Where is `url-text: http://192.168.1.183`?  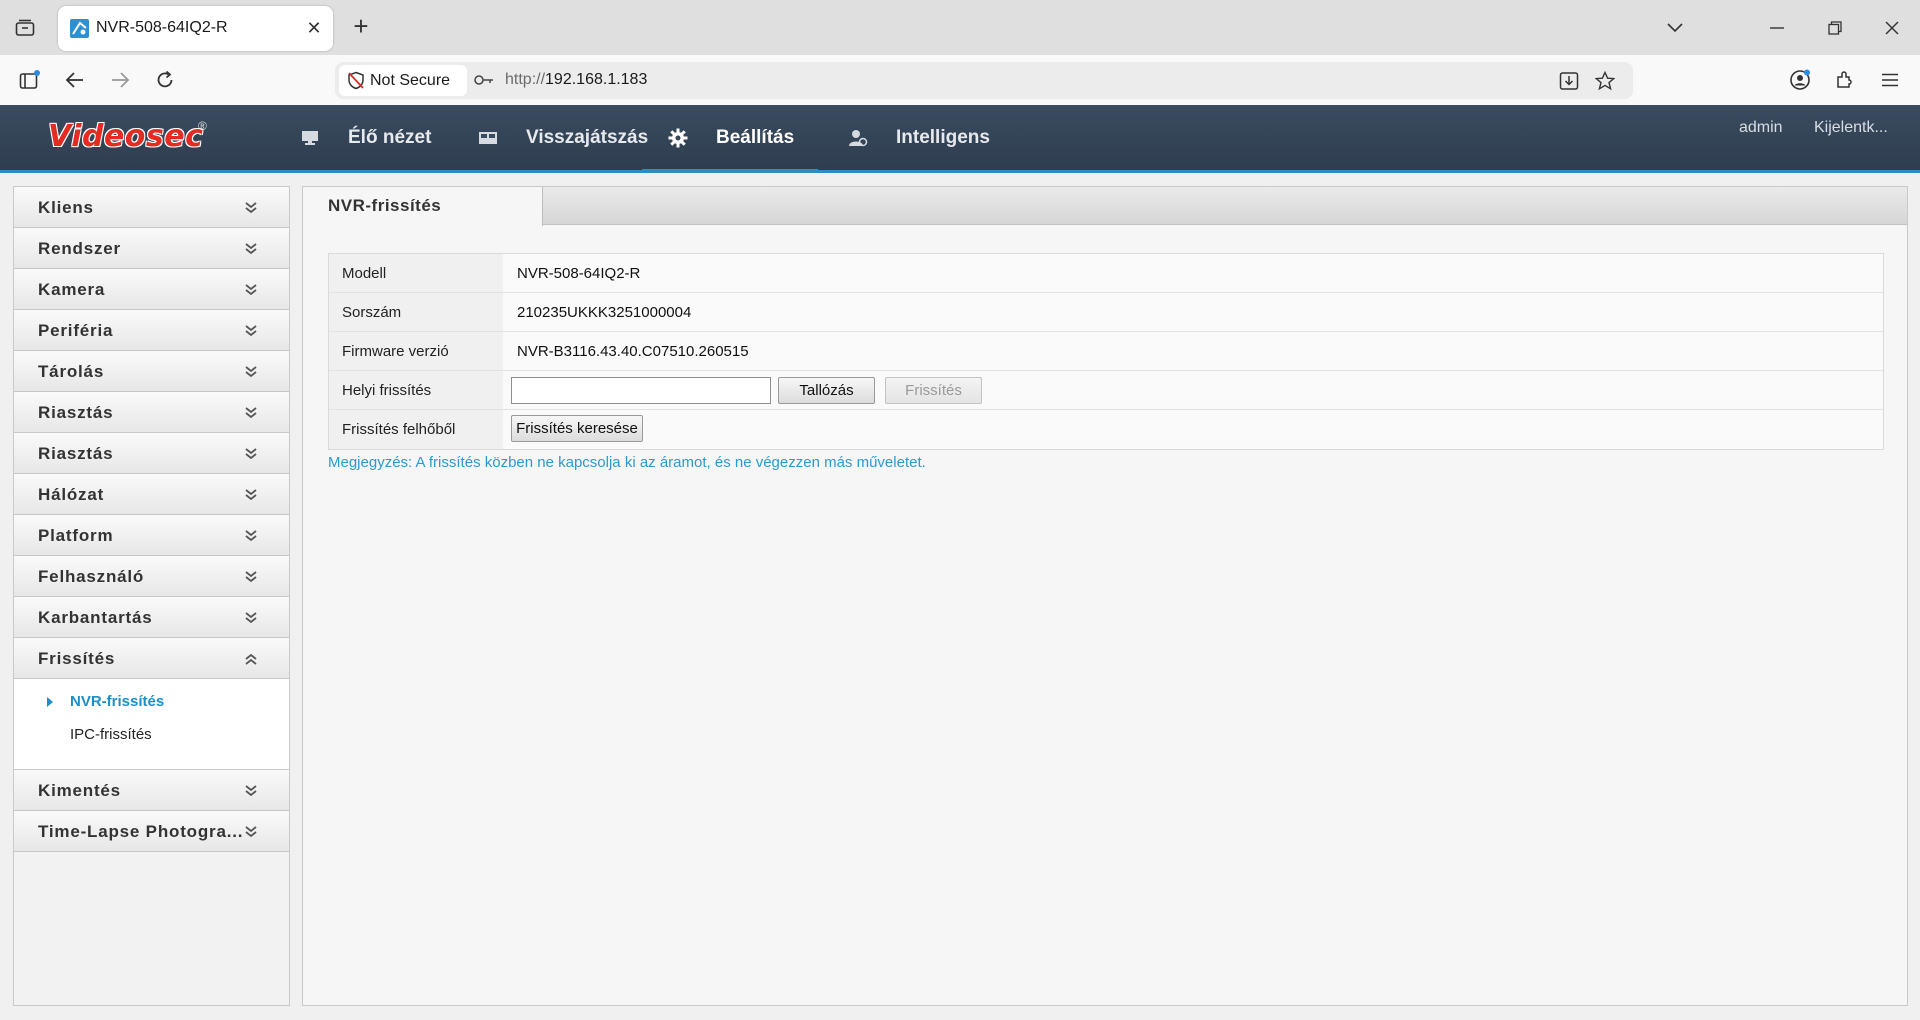 url-text: http://192.168.1.183 is located at coordinates (576, 80).